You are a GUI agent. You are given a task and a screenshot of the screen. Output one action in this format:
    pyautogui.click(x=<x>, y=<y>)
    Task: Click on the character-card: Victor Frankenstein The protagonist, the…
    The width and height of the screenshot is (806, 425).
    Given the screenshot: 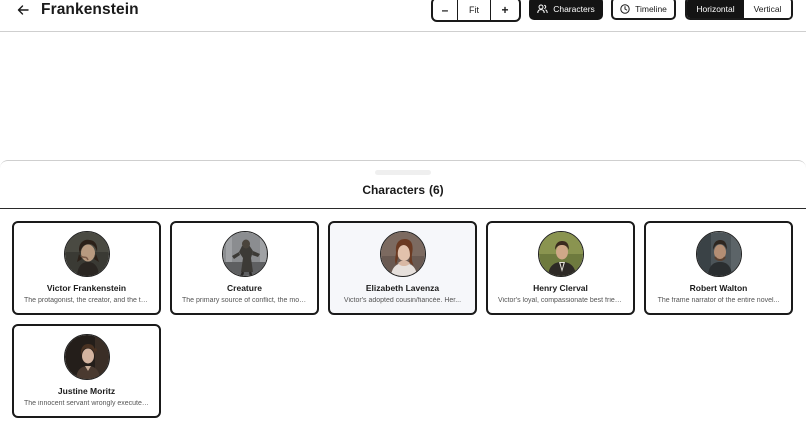 What is the action you would take?
    pyautogui.click(x=86, y=268)
    